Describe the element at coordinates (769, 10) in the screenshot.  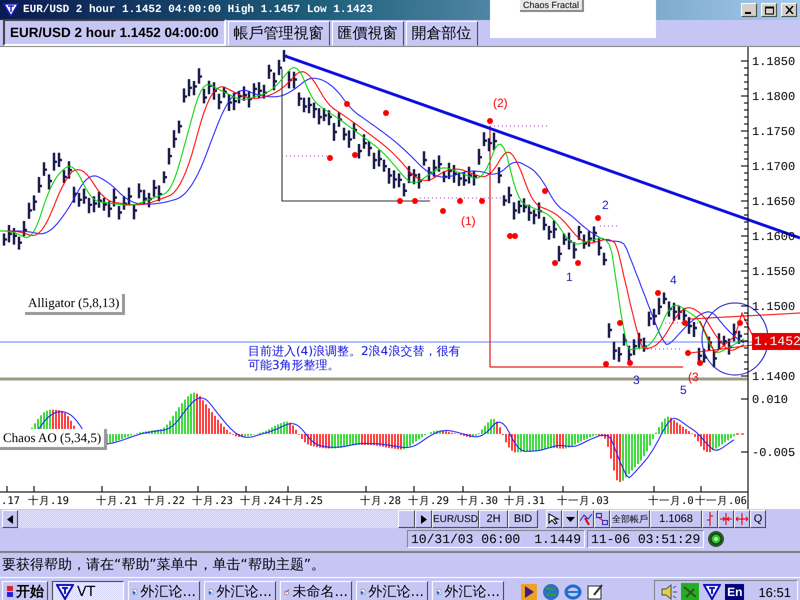
I see `maximize-button` at that location.